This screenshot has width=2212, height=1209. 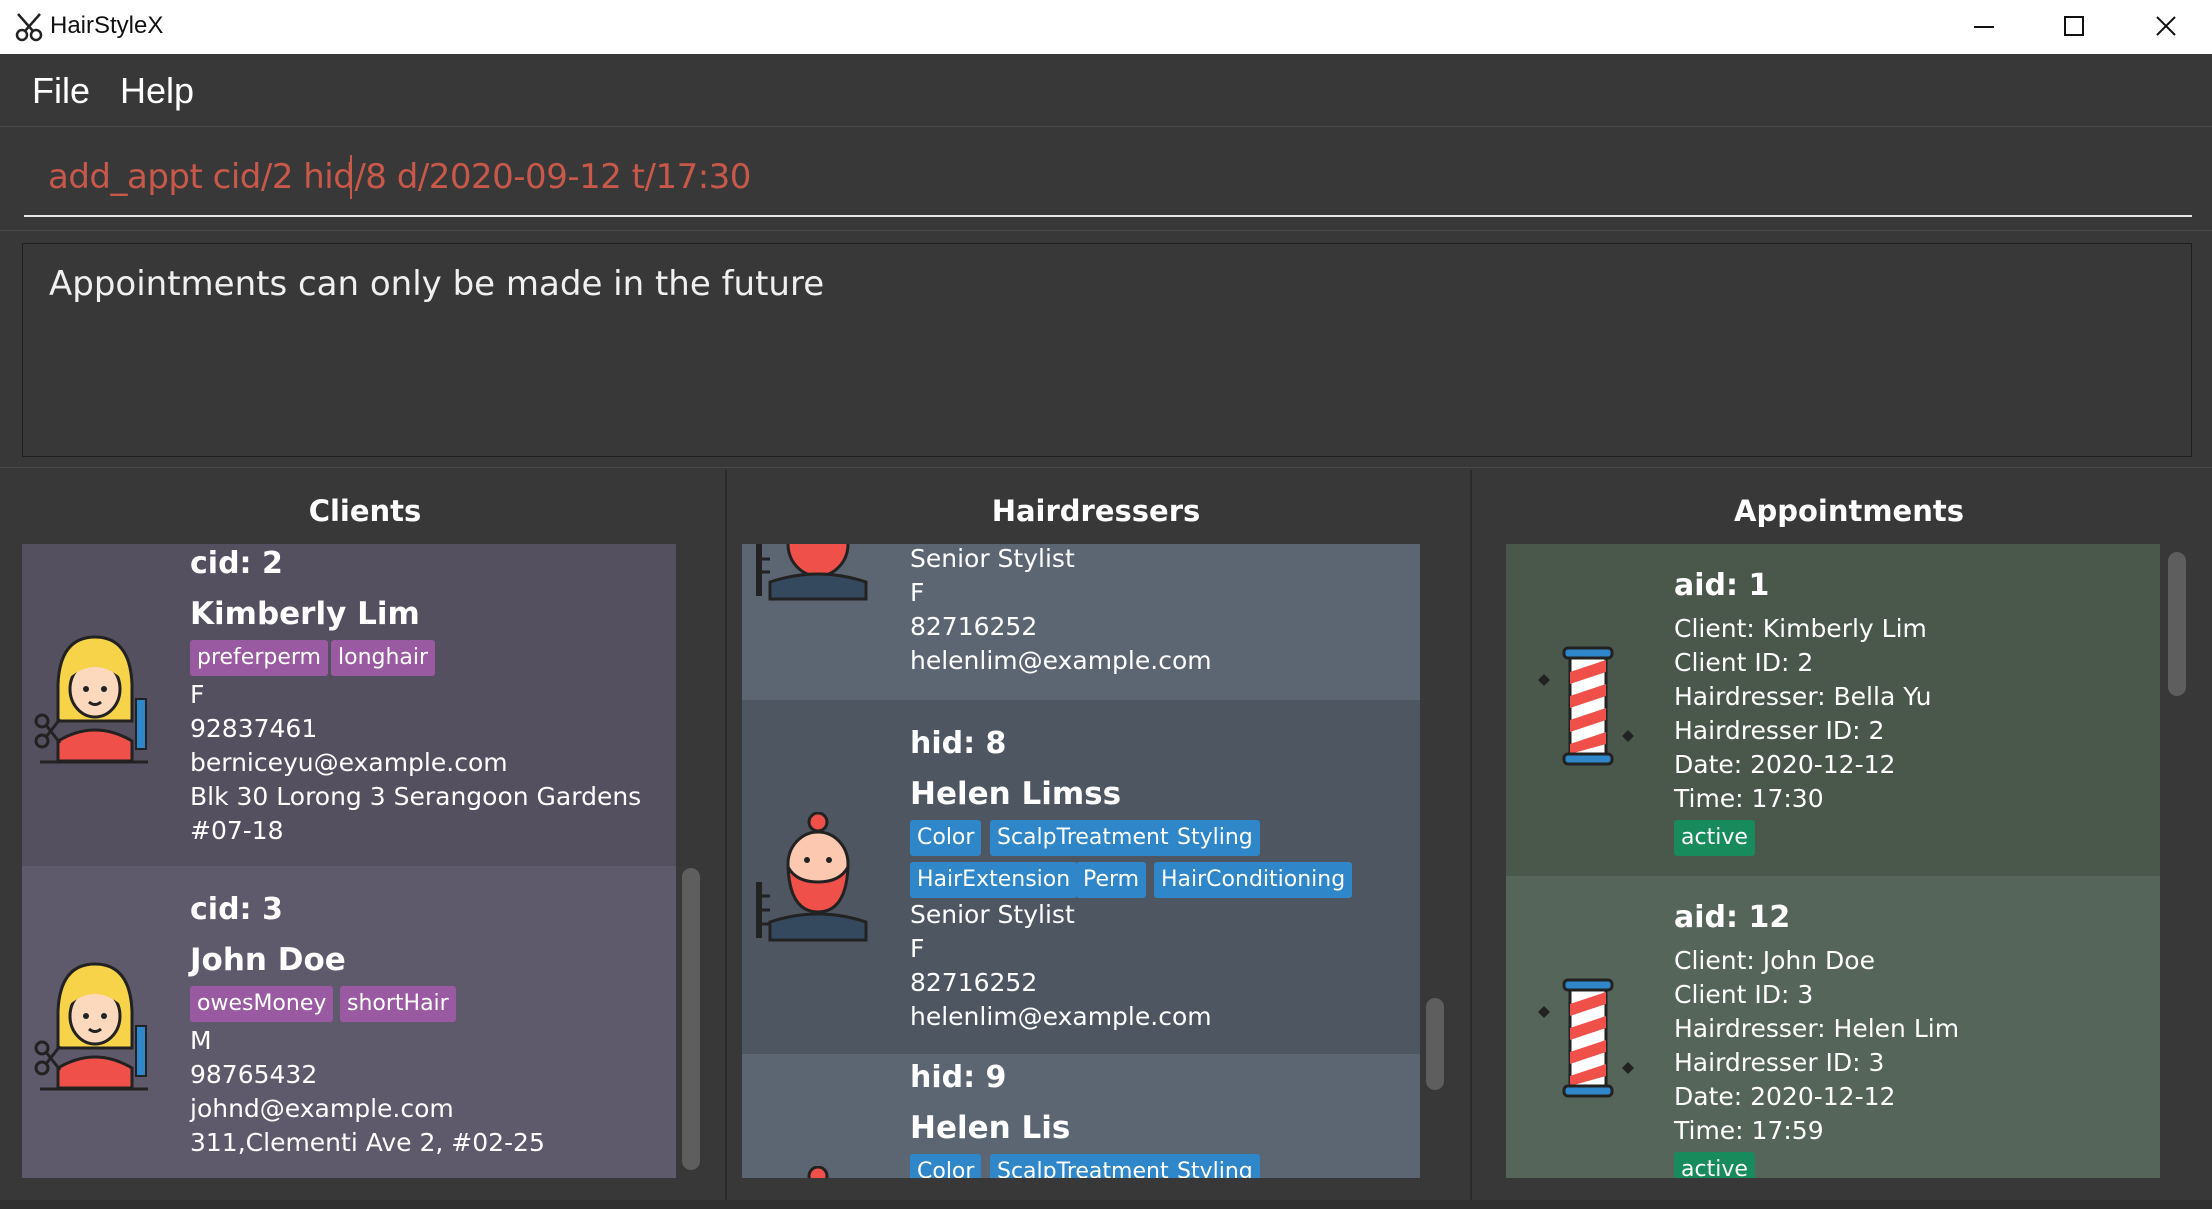 What do you see at coordinates (398, 1004) in the screenshot?
I see `client-tag: shortHair` at bounding box center [398, 1004].